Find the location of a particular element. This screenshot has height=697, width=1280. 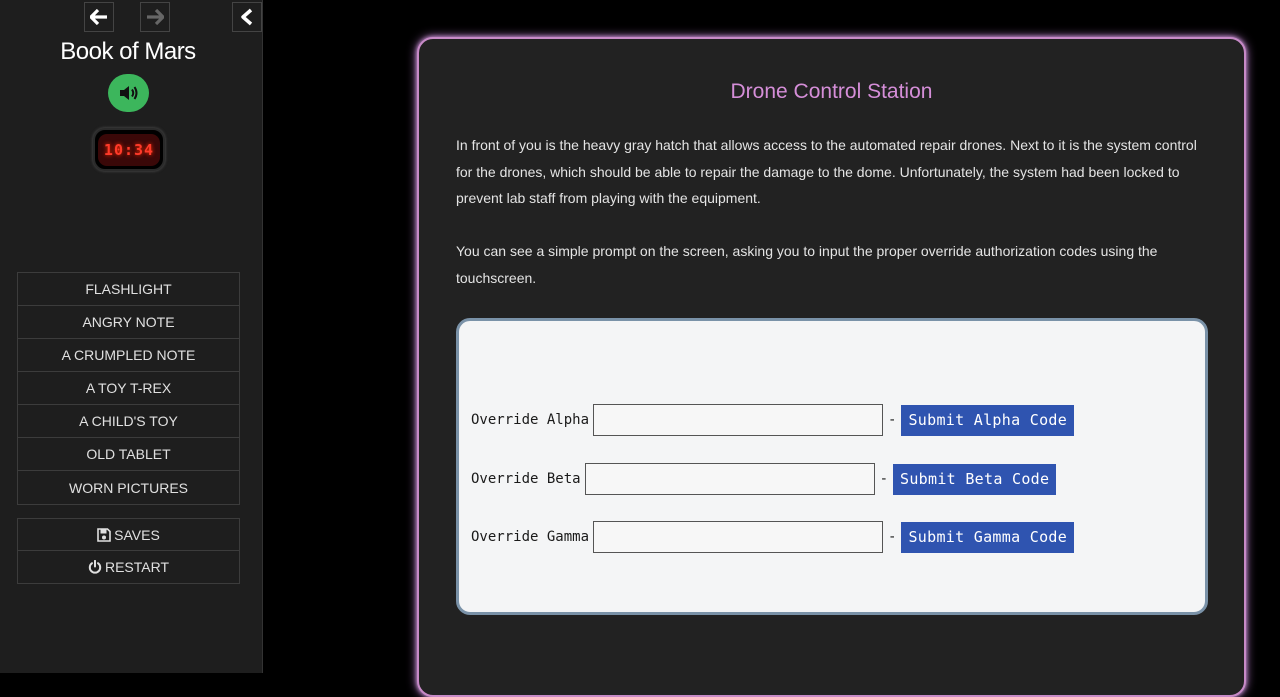

inventory-item-label: A TOY T-REX is located at coordinates (128, 388).